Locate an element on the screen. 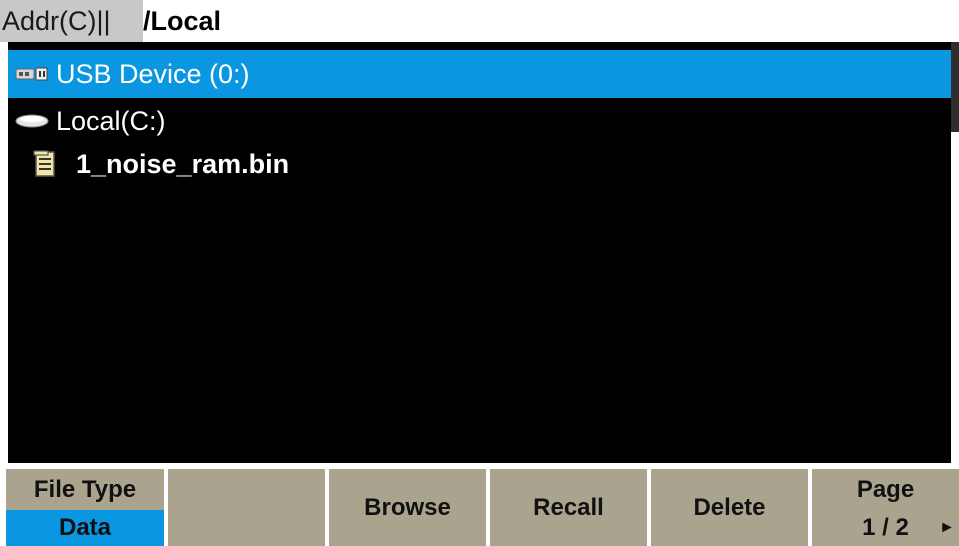  delete-label: Delete is located at coordinates (729, 507).